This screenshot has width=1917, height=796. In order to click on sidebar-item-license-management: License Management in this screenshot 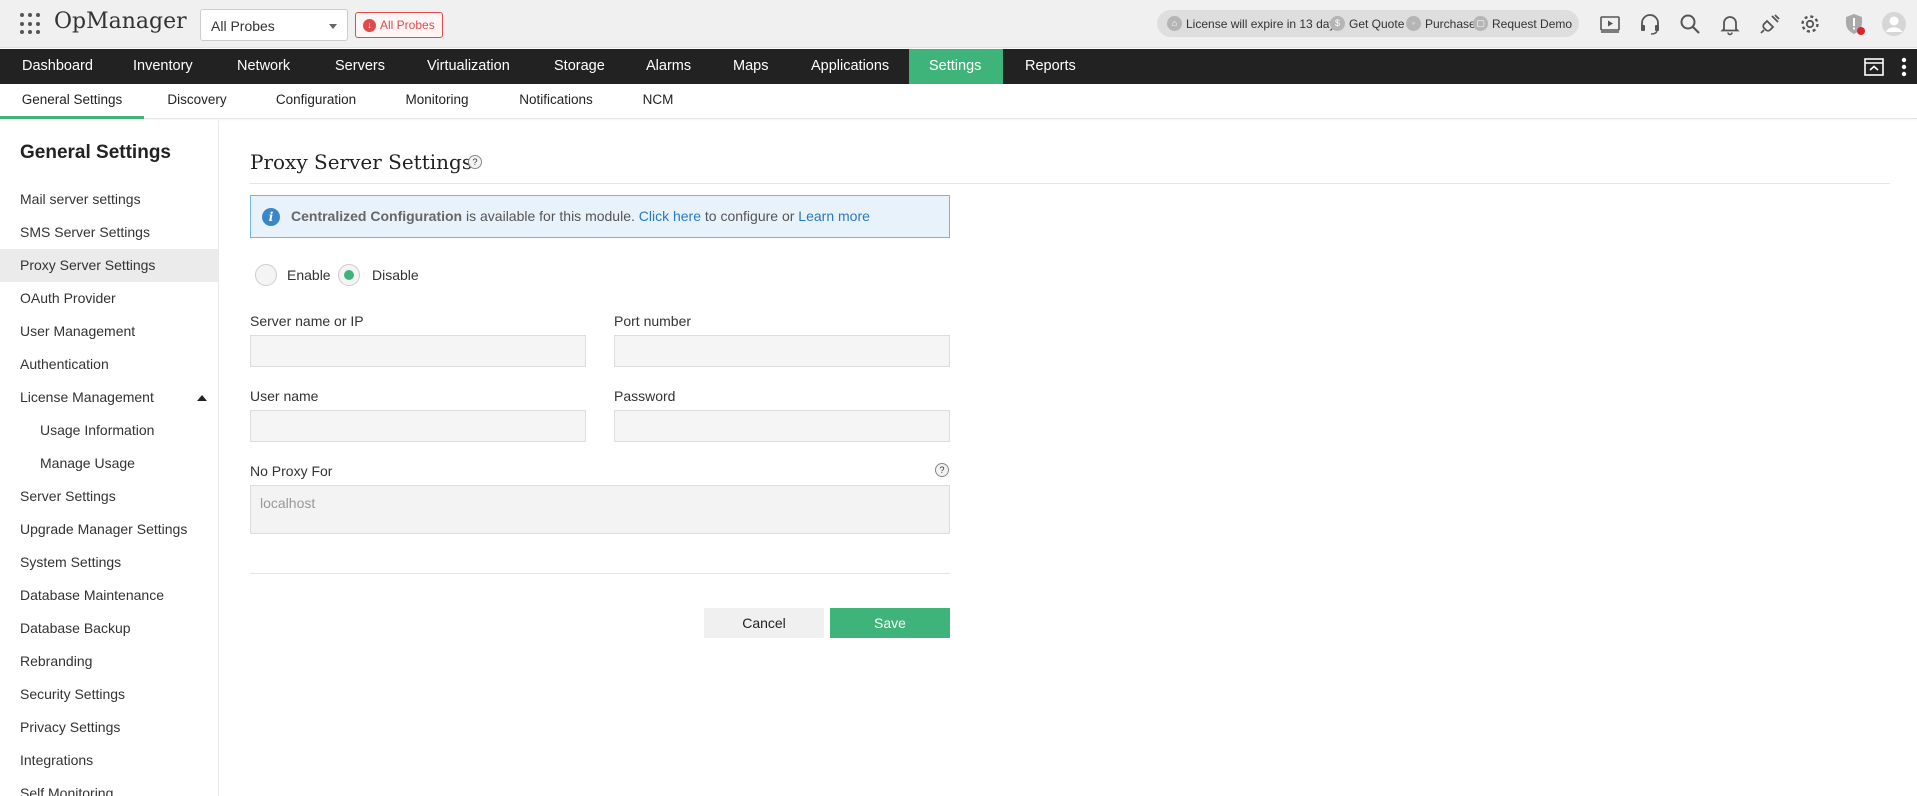, I will do `click(109, 397)`.